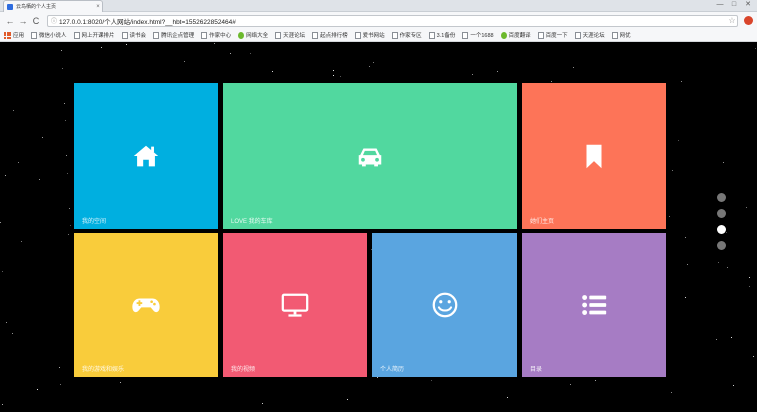  I want to click on tile-list: 目录, so click(594, 305).